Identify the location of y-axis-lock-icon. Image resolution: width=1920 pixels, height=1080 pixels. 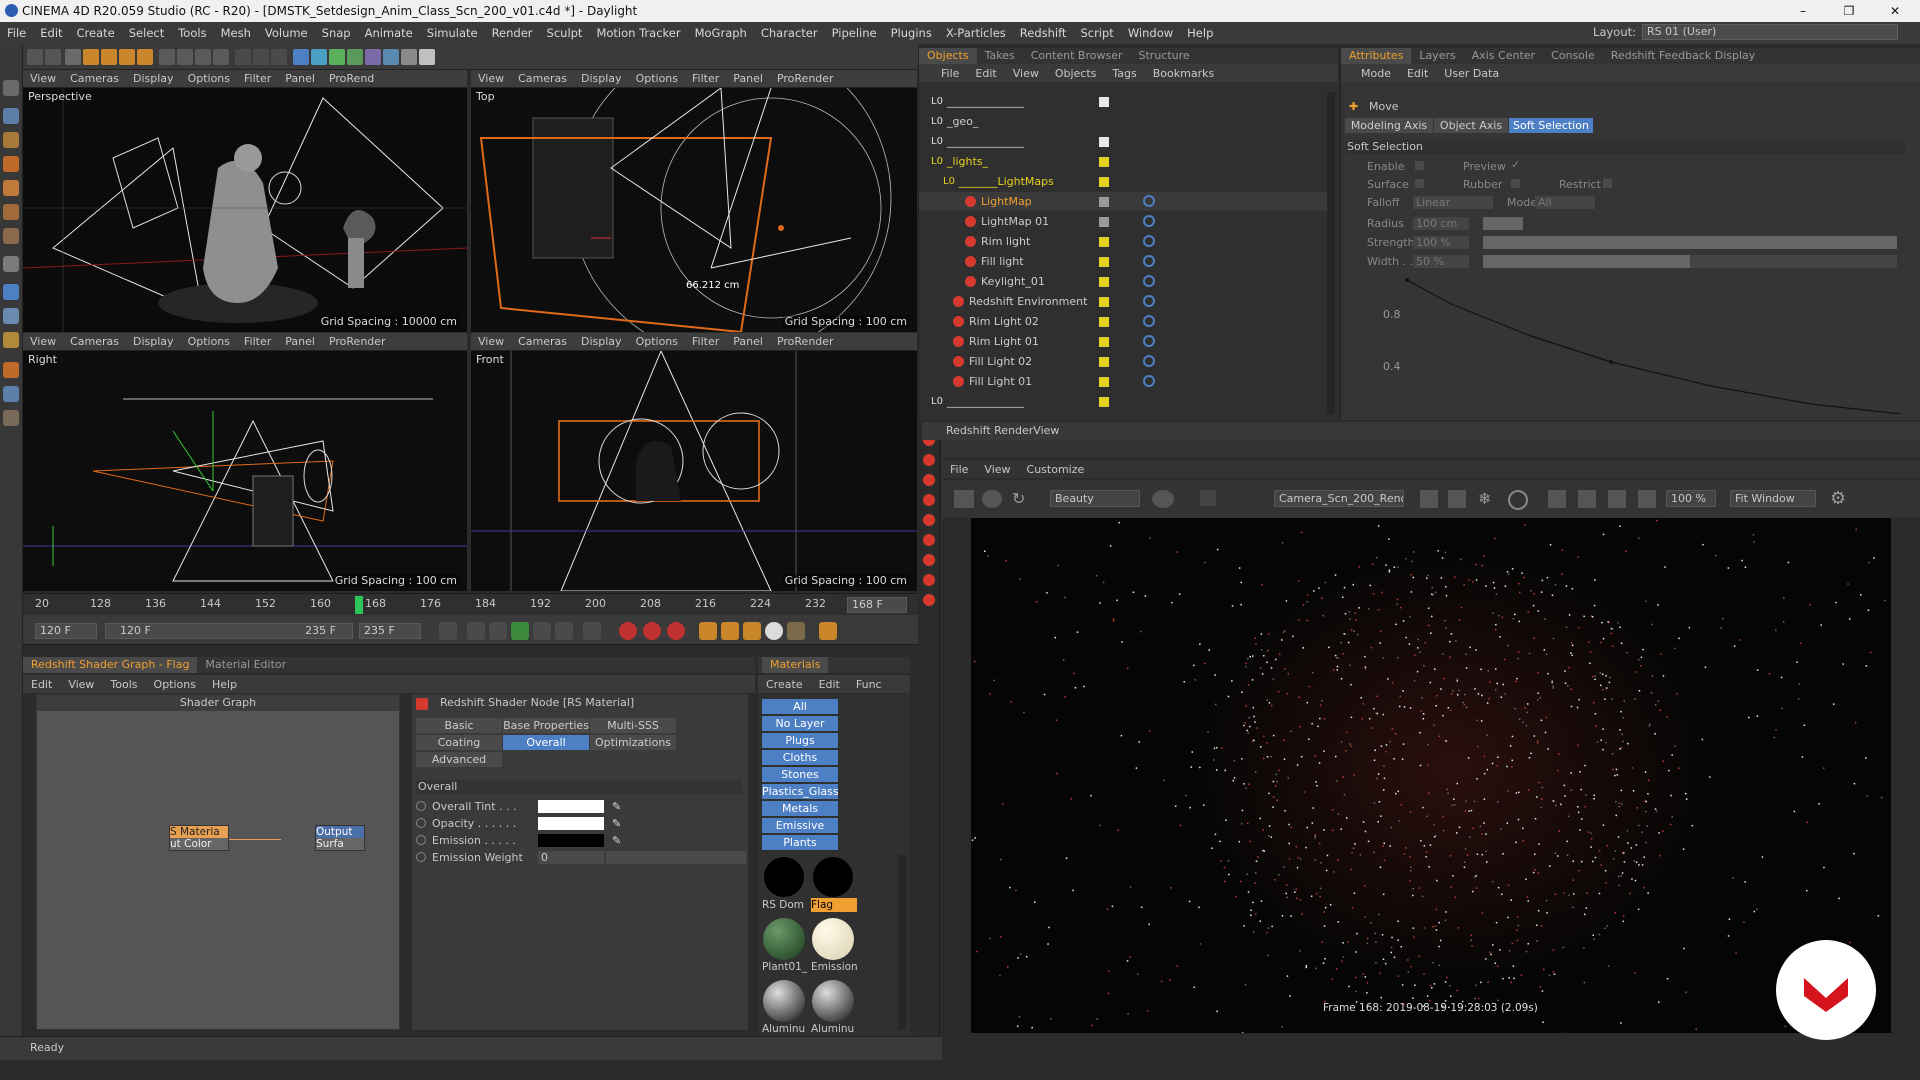
(185, 57).